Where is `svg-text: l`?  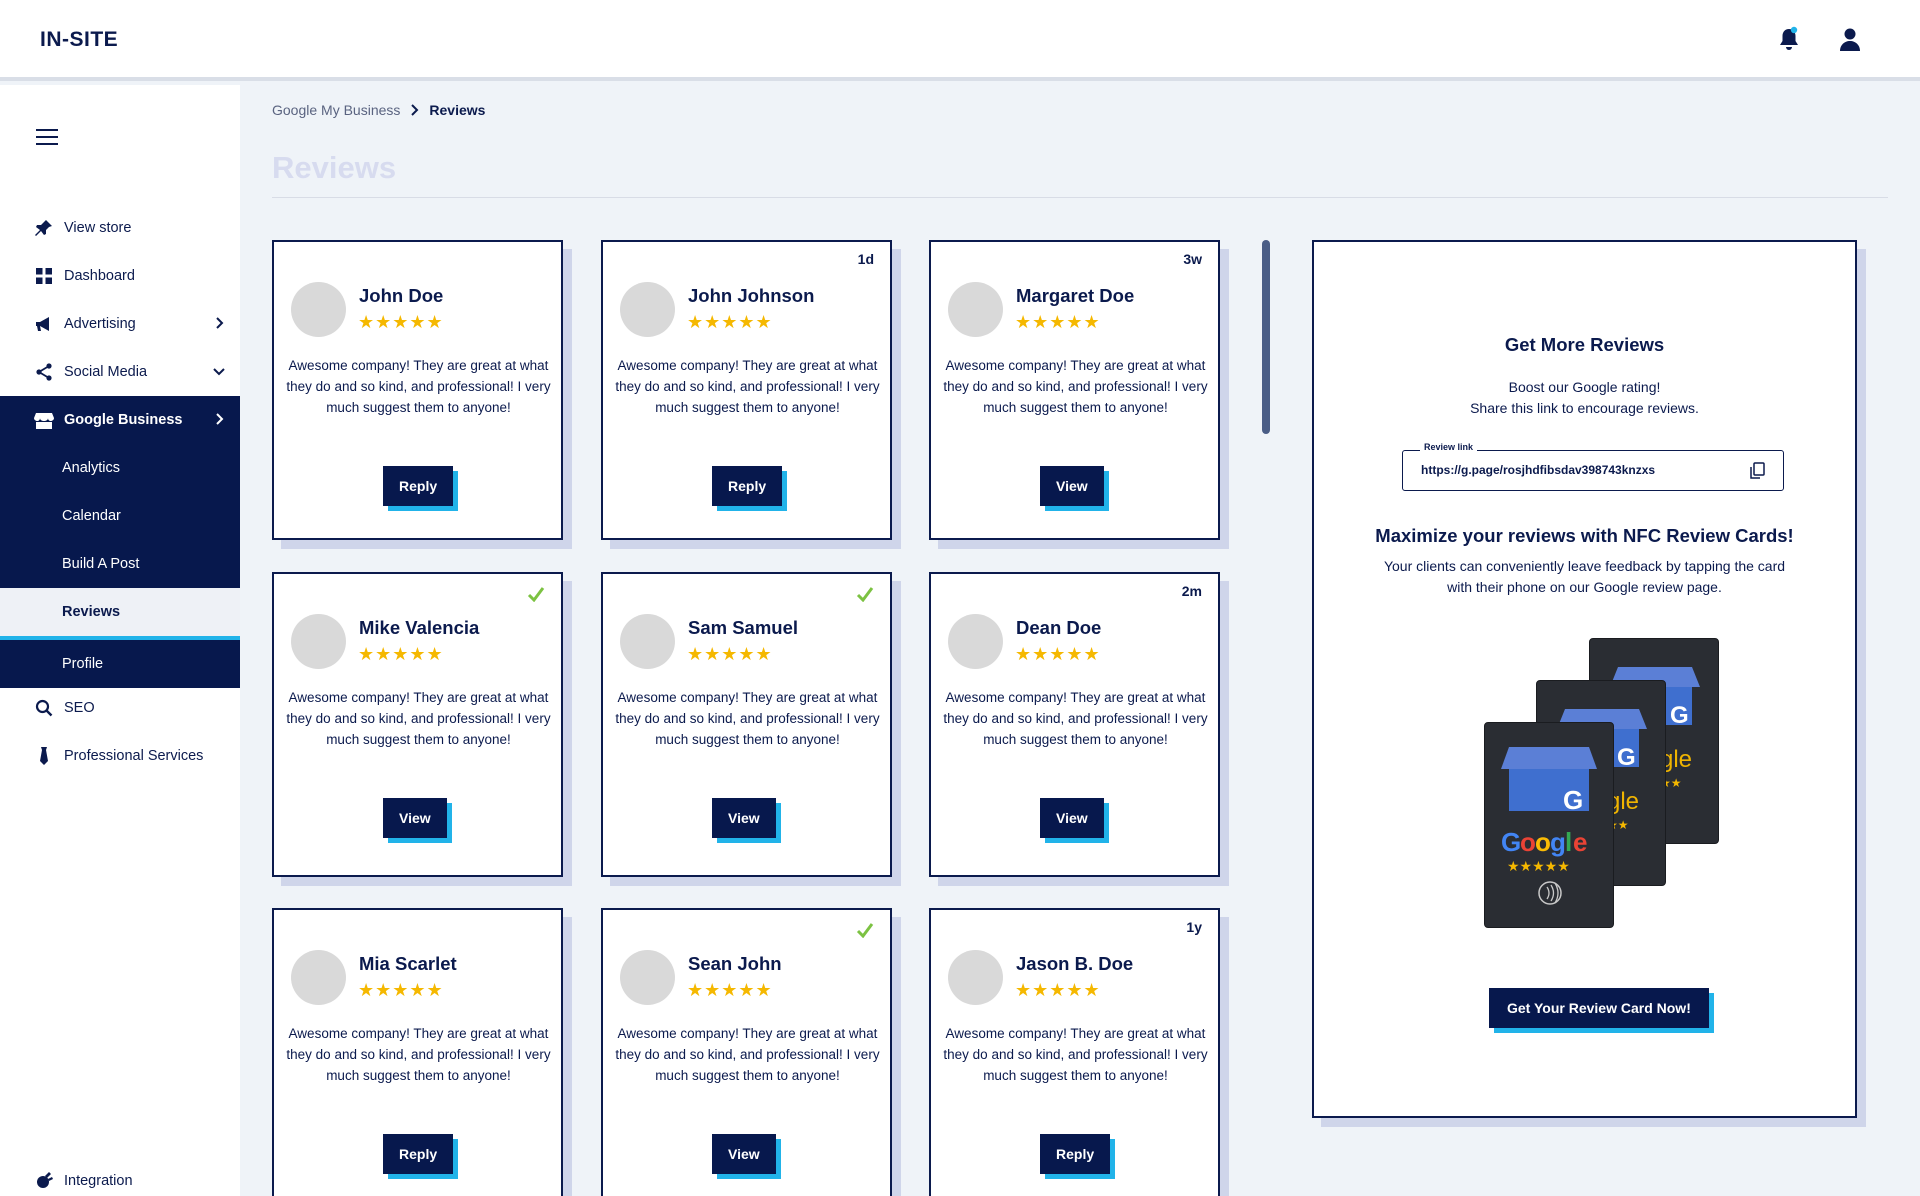
svg-text: l is located at coordinates (1568, 842).